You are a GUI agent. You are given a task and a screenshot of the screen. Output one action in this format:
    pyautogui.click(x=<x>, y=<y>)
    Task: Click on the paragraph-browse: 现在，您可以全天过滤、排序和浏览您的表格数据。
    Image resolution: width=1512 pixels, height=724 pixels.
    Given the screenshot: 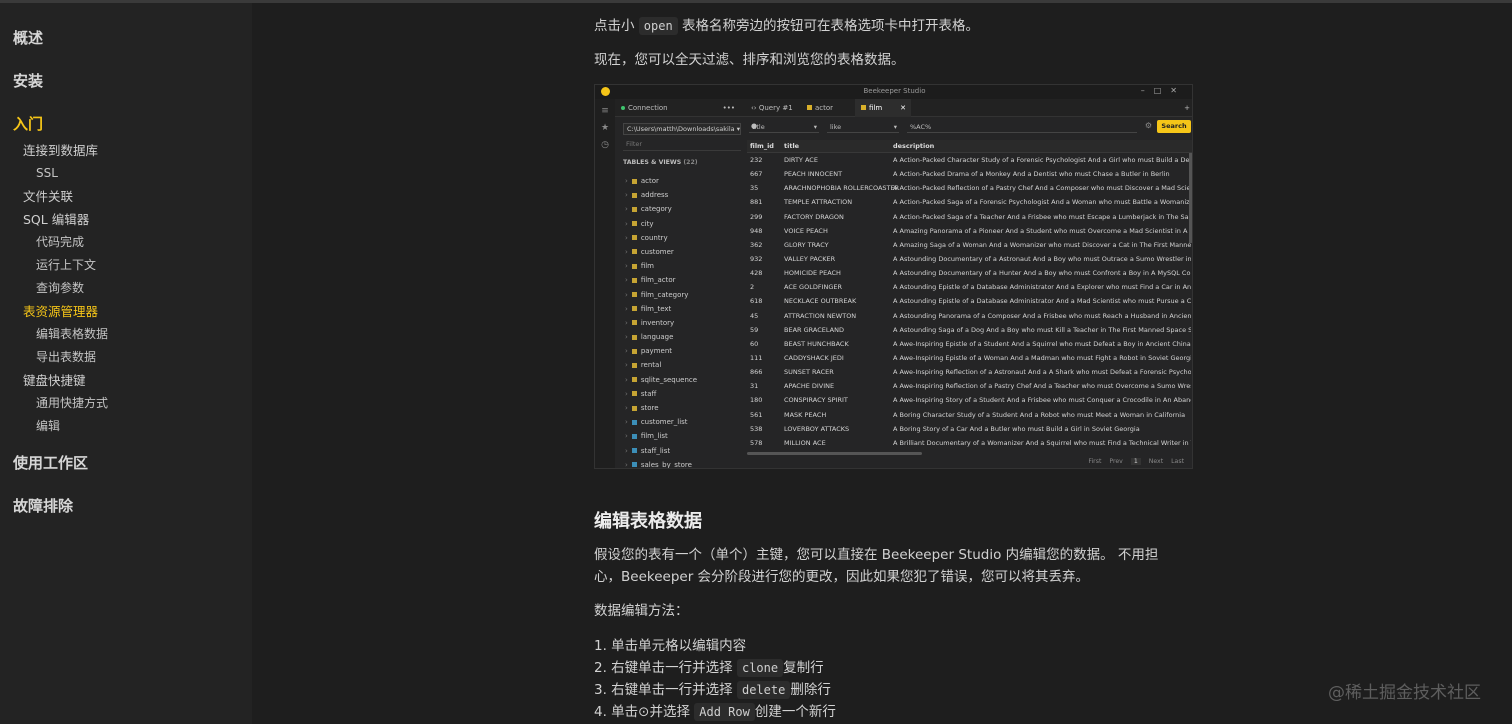 What is the action you would take?
    pyautogui.click(x=749, y=60)
    